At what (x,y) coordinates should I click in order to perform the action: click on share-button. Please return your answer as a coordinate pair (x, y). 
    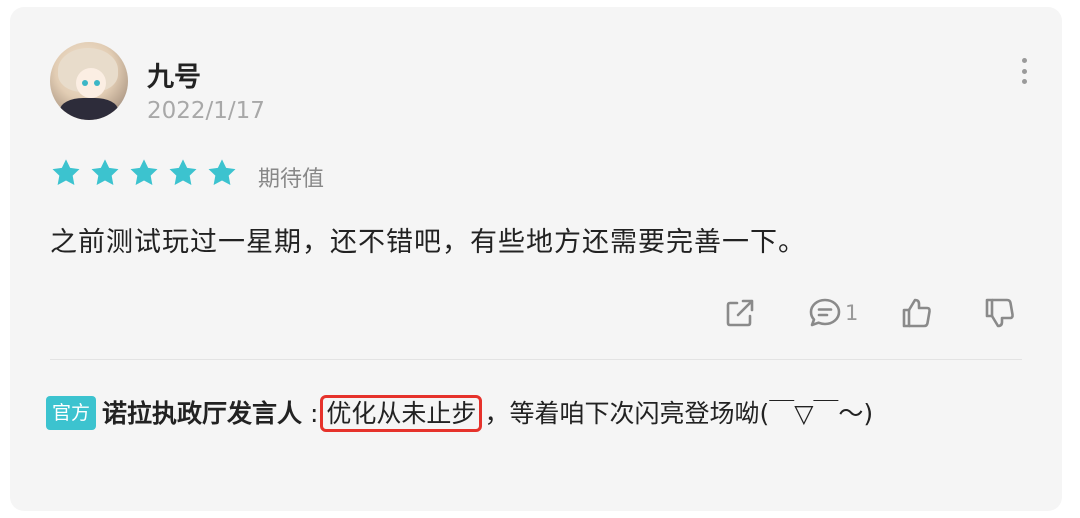
    Looking at the image, I should click on (740, 313).